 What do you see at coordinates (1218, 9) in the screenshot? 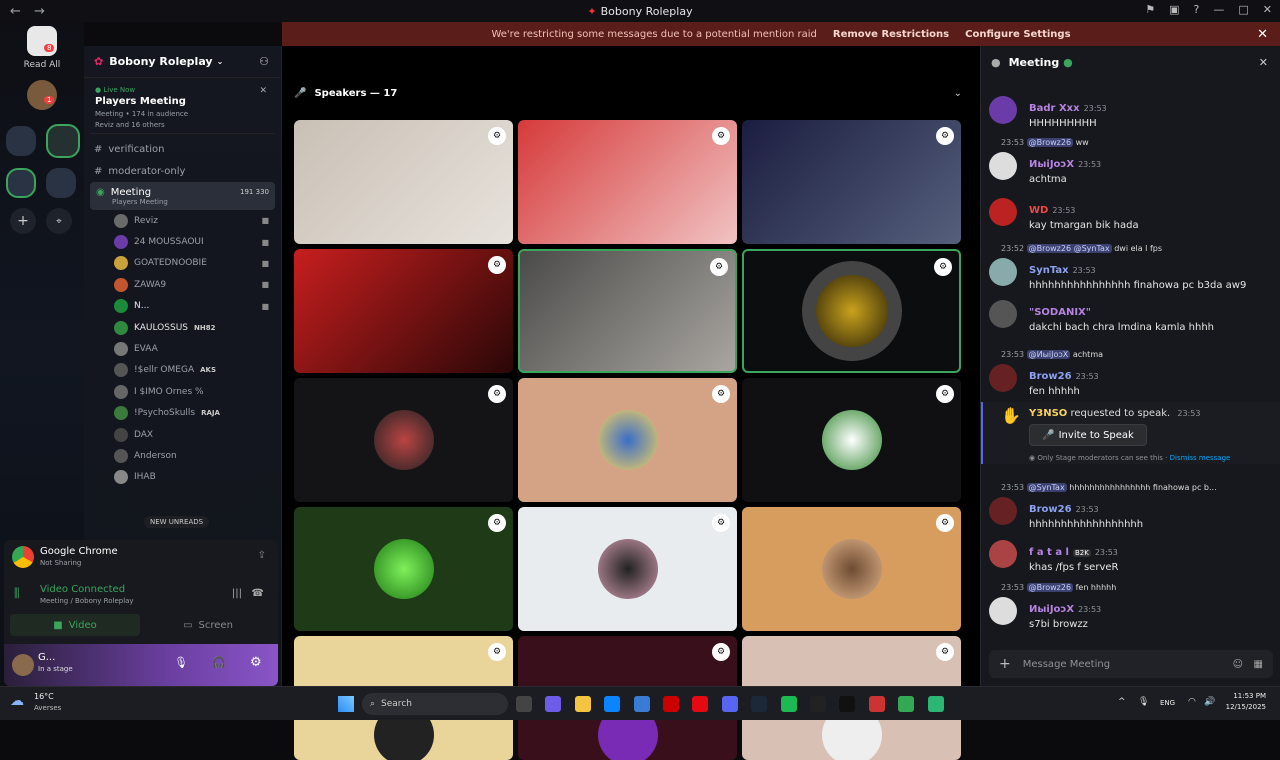
I see `minimize-icon: —` at bounding box center [1218, 9].